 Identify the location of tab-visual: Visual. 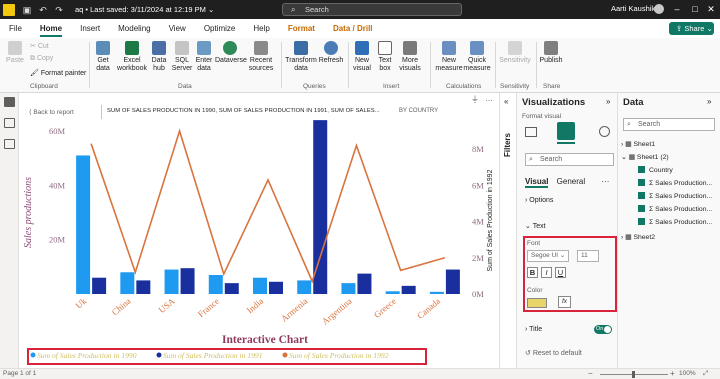
(537, 182).